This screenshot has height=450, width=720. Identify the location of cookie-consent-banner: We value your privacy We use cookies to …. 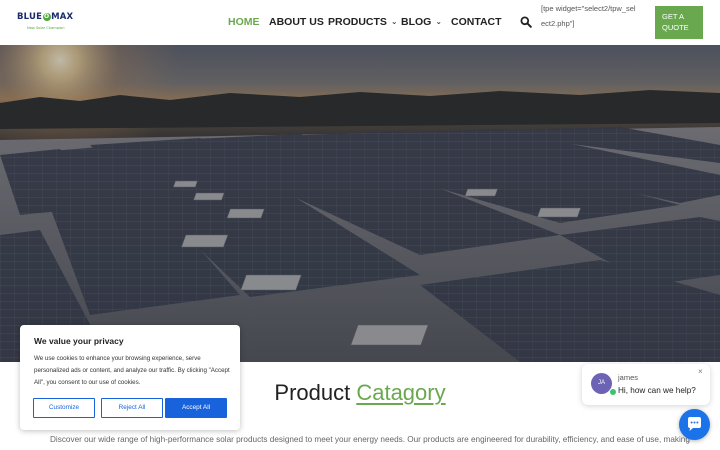
(130, 377).